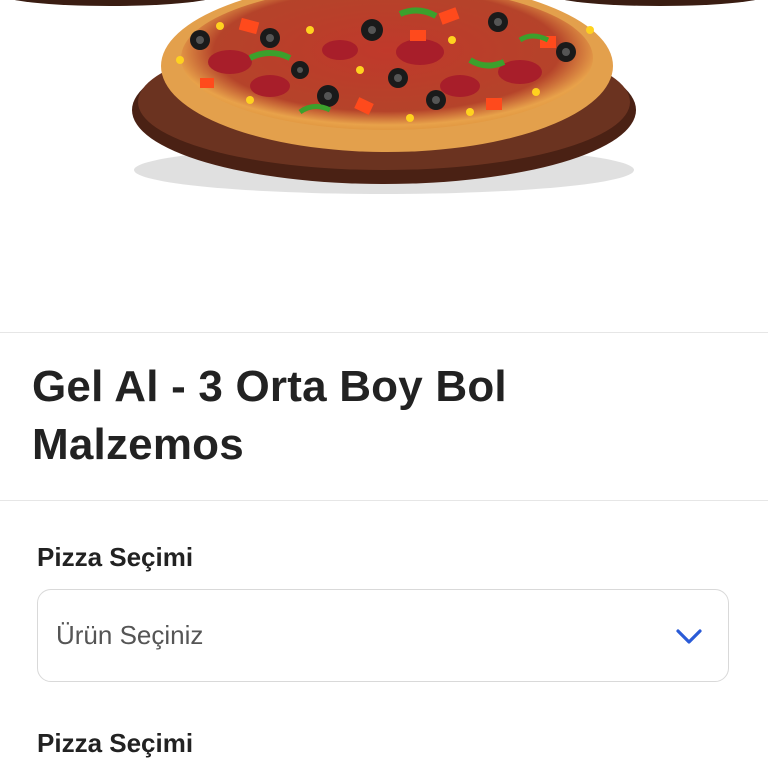 The height and width of the screenshot is (768, 768). What do you see at coordinates (383, 635) in the screenshot?
I see `pizza-select-dropdown: Ürün Seçiniz` at bounding box center [383, 635].